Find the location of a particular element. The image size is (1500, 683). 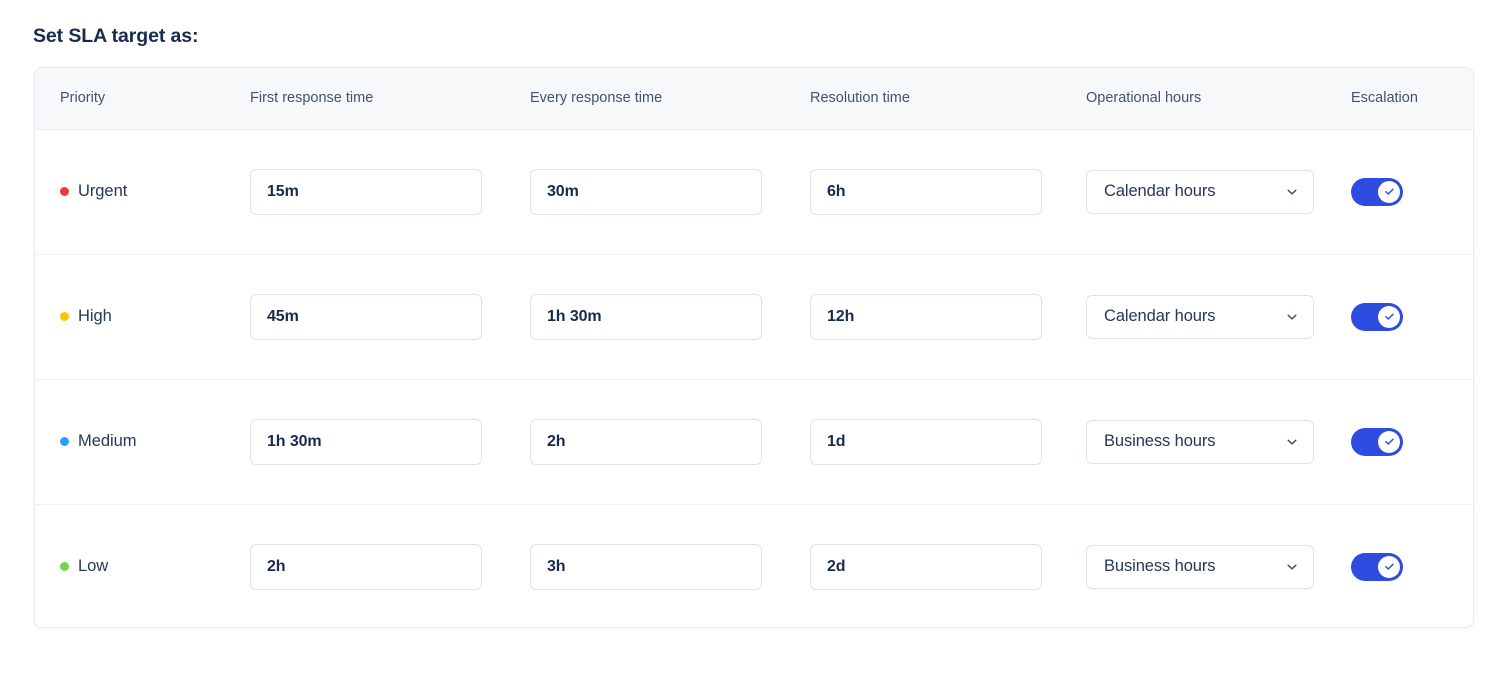

column-header-escalation: Escalation is located at coordinates (1405, 99).